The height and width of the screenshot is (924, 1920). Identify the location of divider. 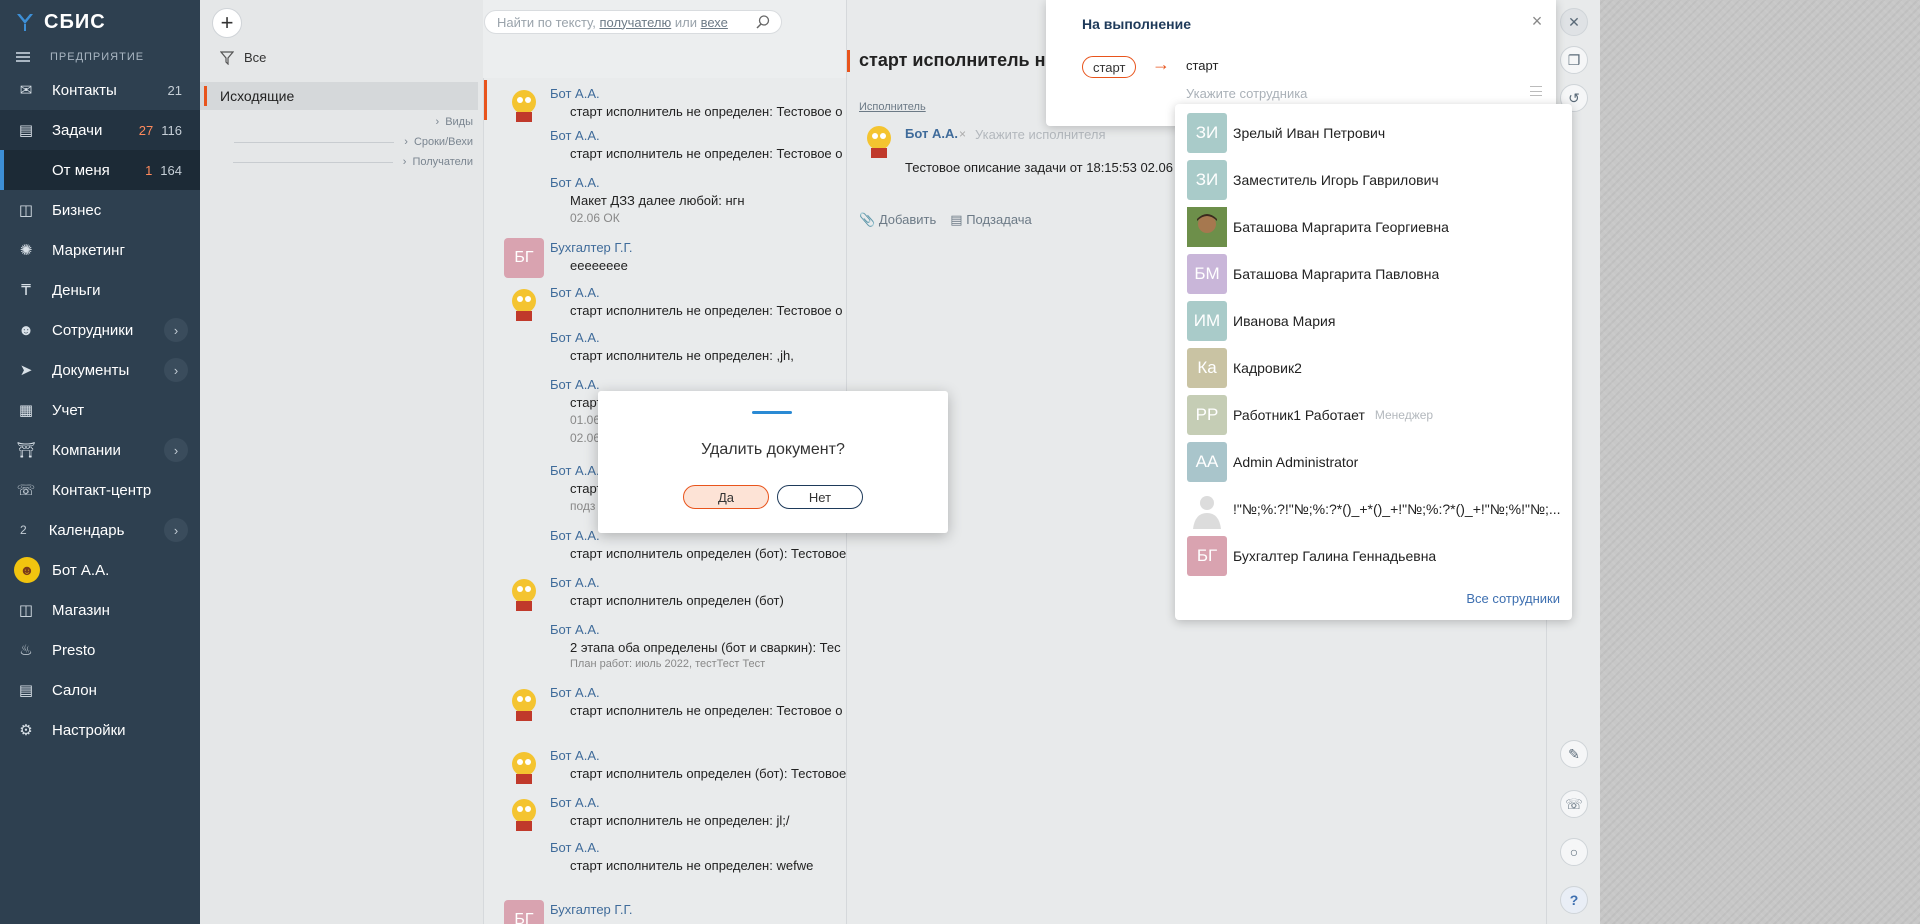
(314, 142).